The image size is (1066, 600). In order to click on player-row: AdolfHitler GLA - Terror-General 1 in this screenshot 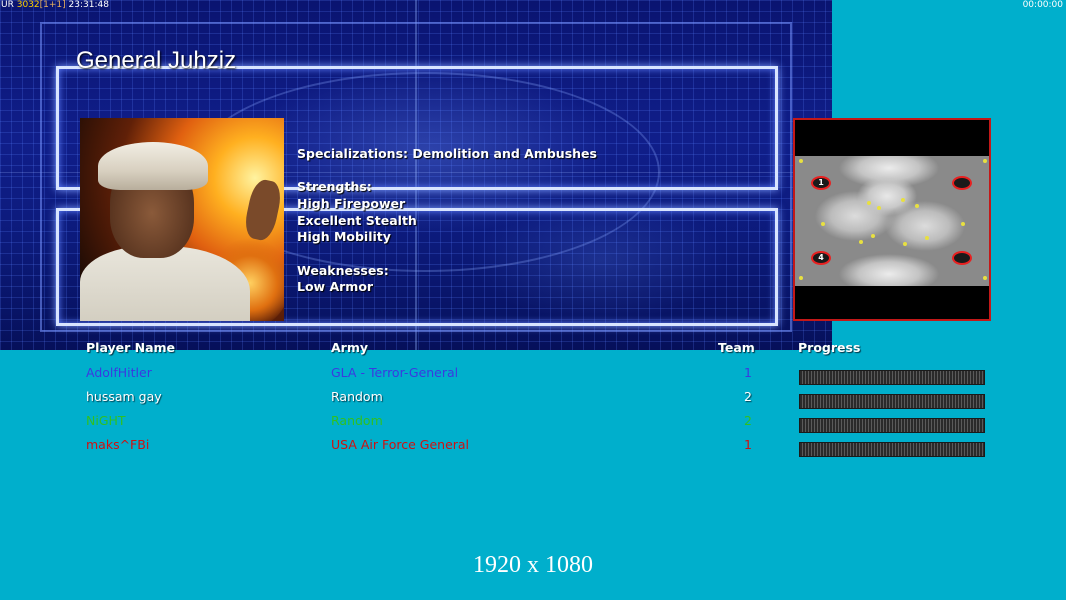, I will do `click(533, 377)`.